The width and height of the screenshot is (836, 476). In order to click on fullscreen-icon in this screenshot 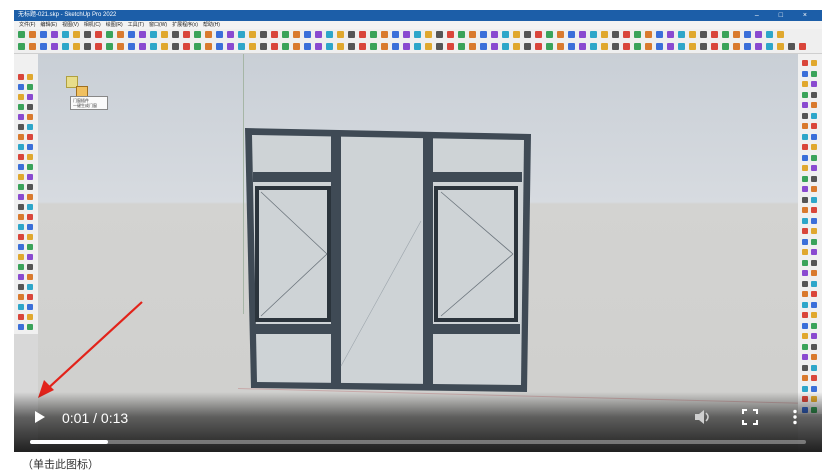, I will do `click(750, 417)`.